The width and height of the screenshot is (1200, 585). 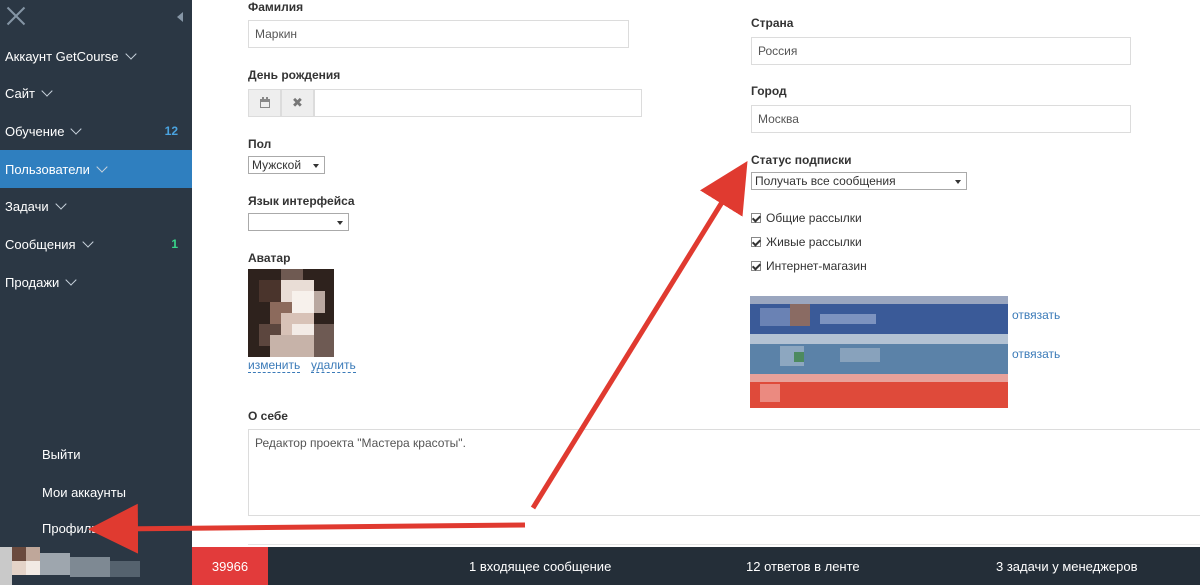 What do you see at coordinates (268, 416) in the screenshot?
I see `about-label: О себе` at bounding box center [268, 416].